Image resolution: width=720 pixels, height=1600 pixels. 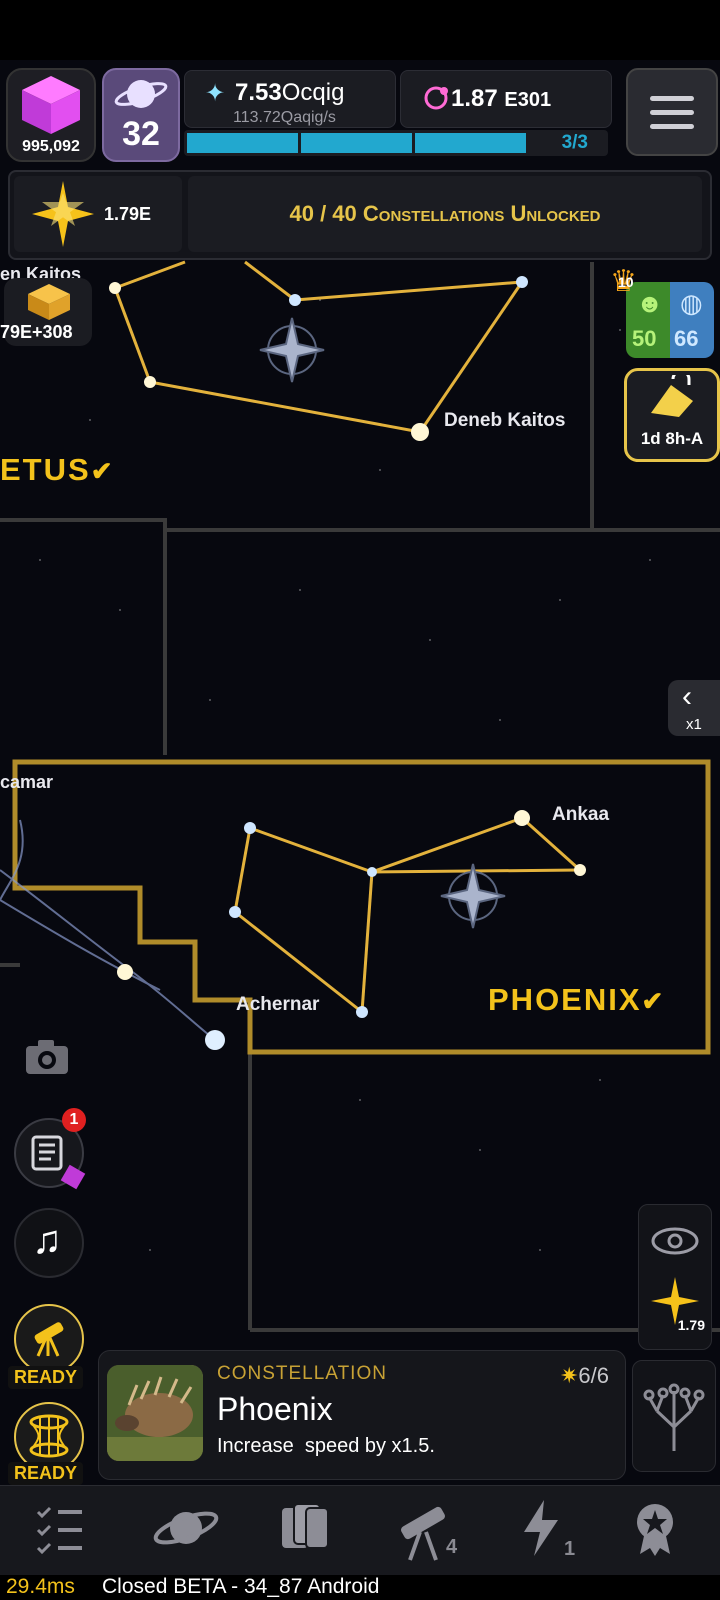 What do you see at coordinates (687, 696) in the screenshot?
I see `chevron-left-icon: ‹` at bounding box center [687, 696].